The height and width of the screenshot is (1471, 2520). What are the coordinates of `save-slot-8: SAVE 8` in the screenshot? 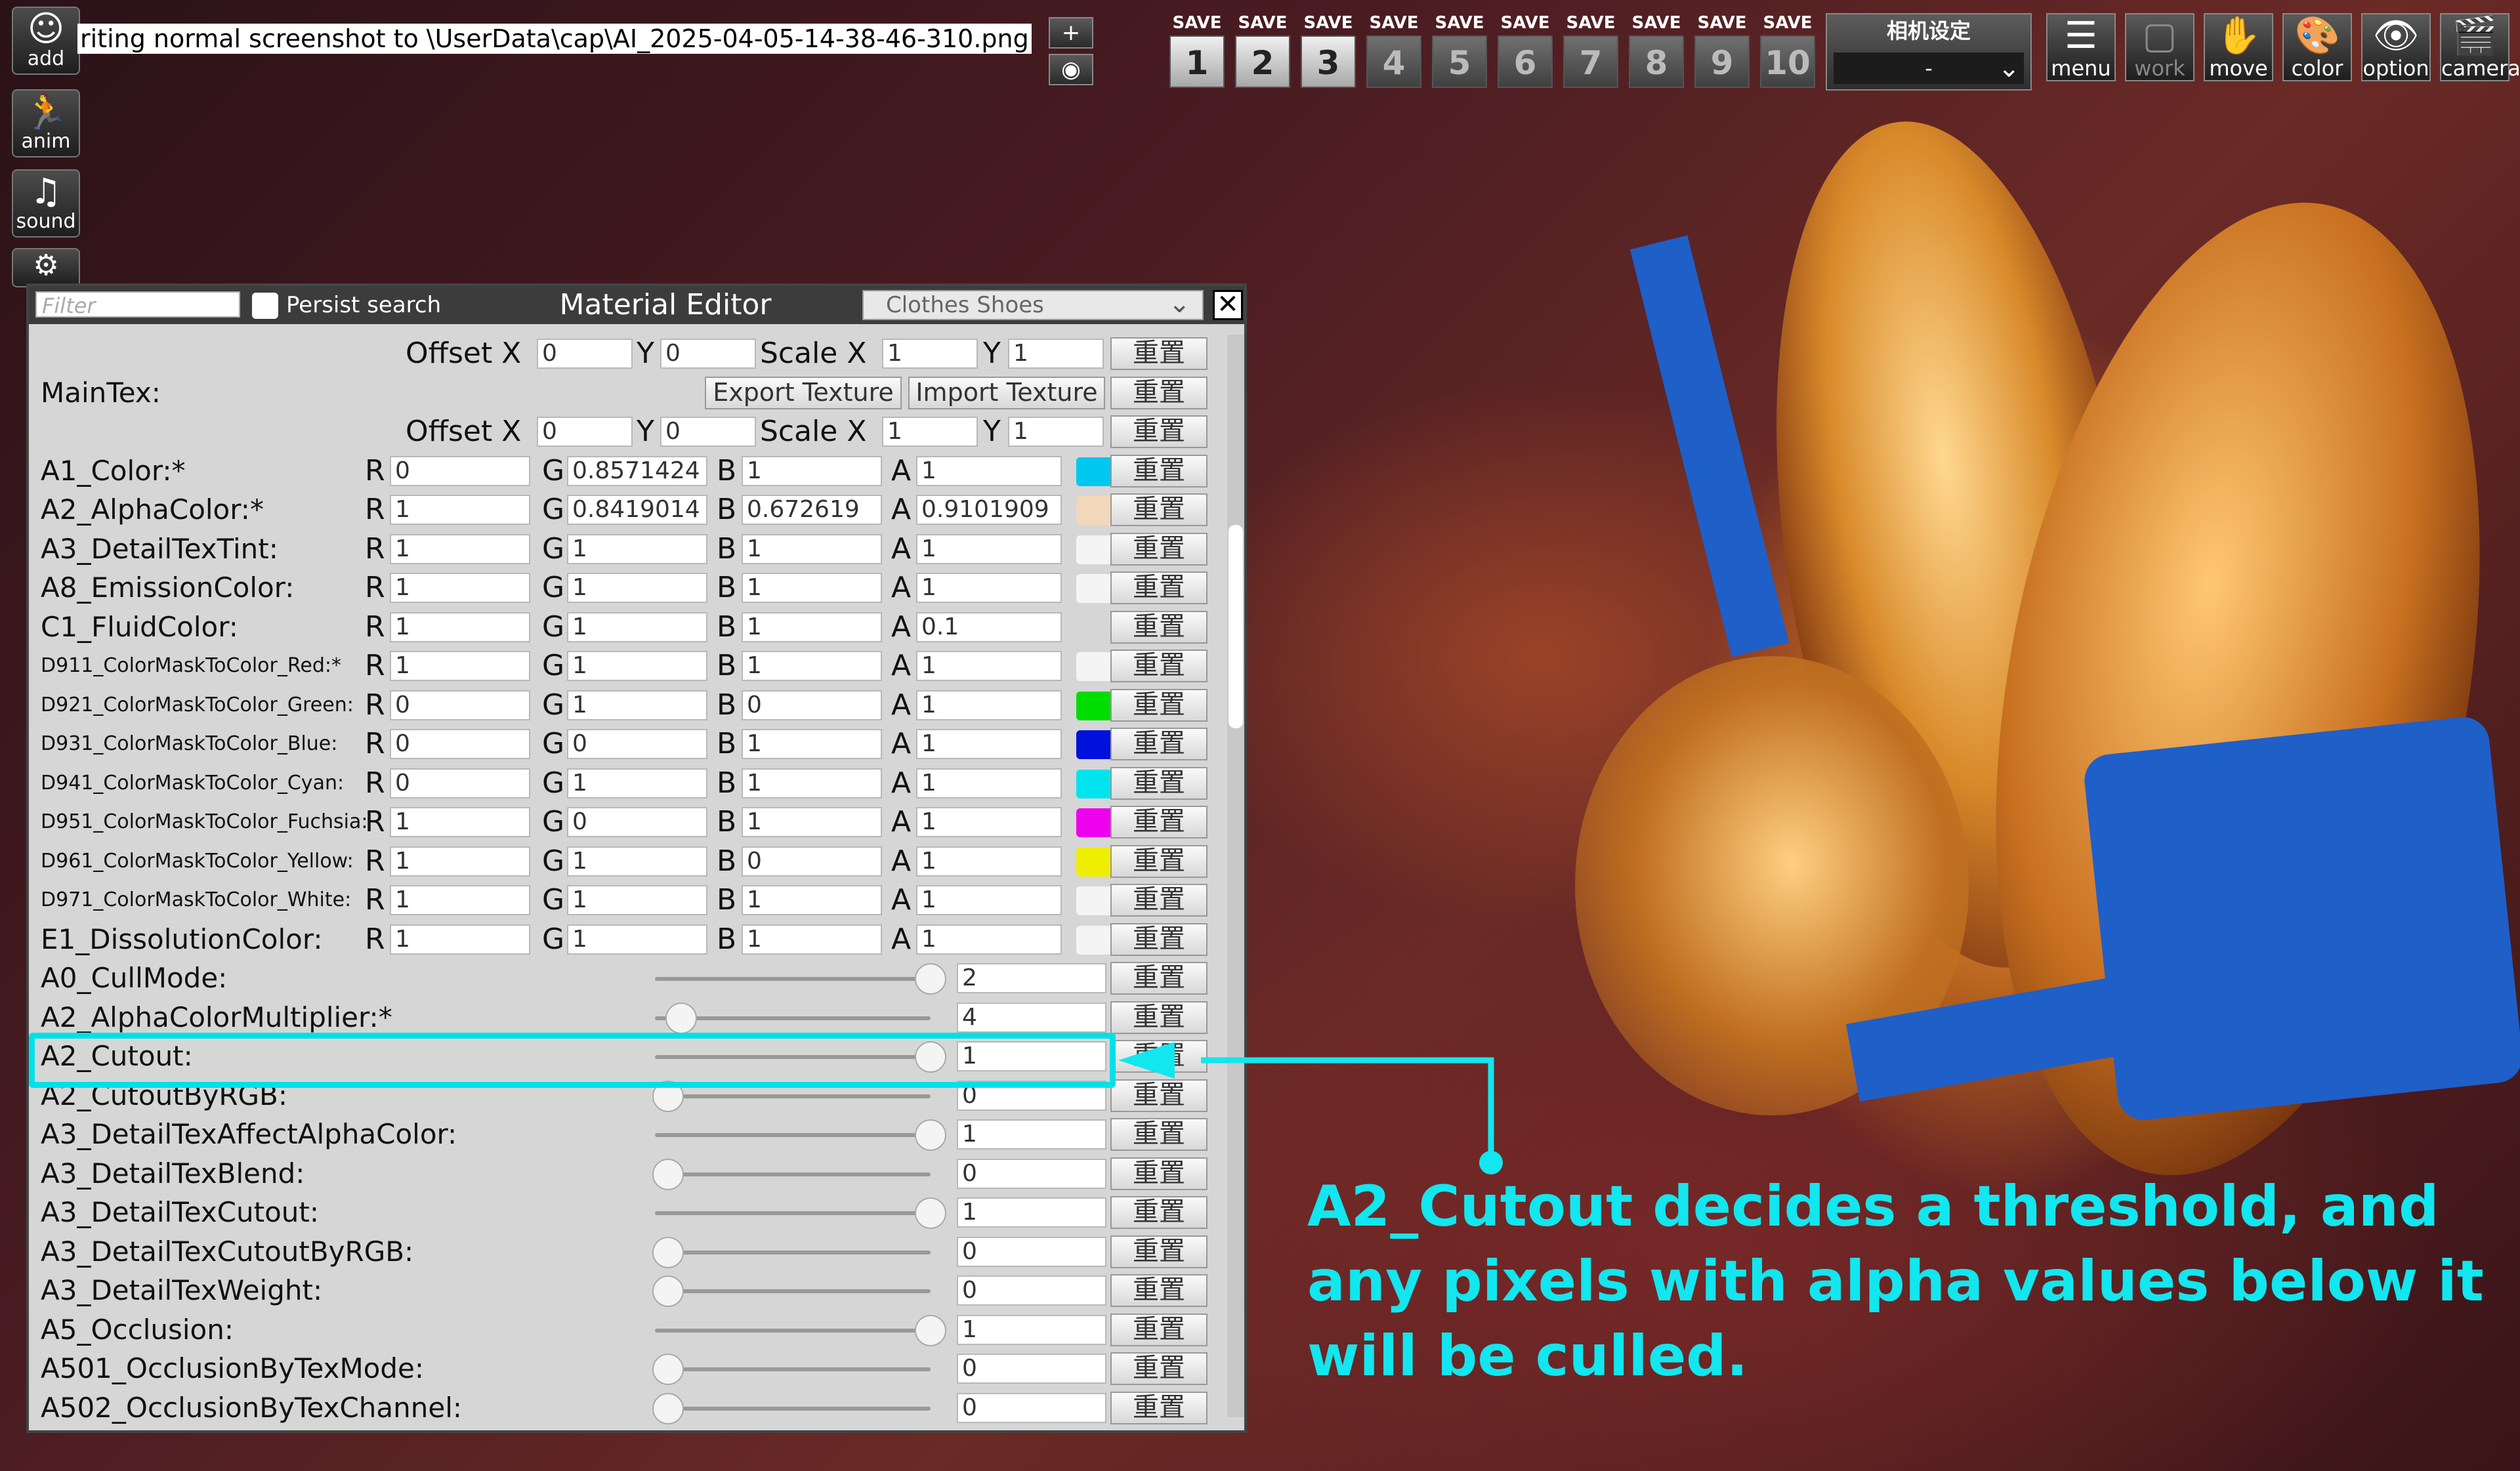 It's located at (1656, 52).